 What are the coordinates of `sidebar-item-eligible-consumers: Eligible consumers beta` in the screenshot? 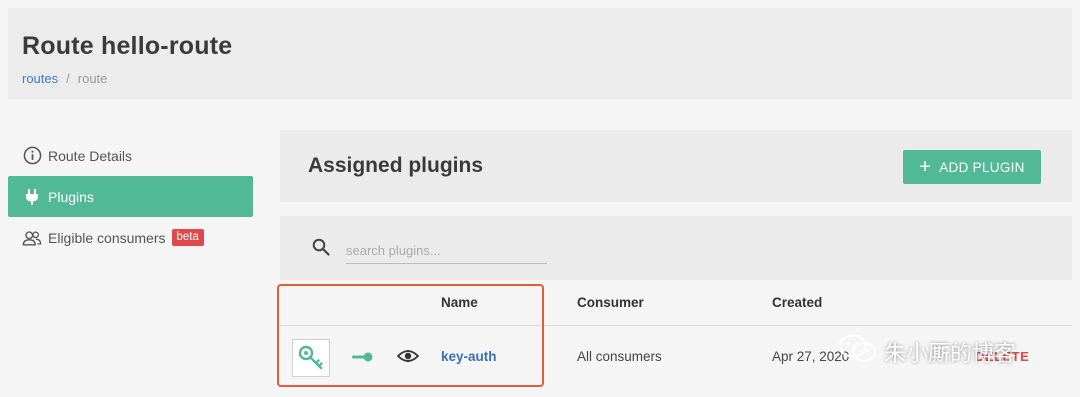 It's located at (130, 237).